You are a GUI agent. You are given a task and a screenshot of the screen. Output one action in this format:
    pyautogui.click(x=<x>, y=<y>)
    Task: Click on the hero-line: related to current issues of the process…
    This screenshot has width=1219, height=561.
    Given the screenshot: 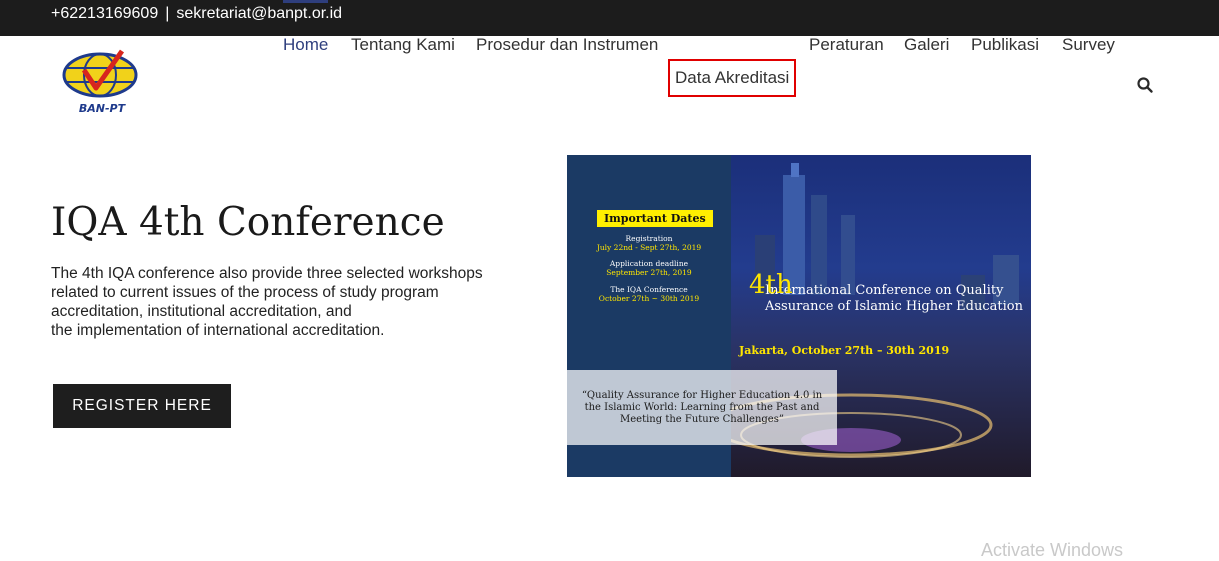 What is the action you would take?
    pyautogui.click(x=245, y=292)
    